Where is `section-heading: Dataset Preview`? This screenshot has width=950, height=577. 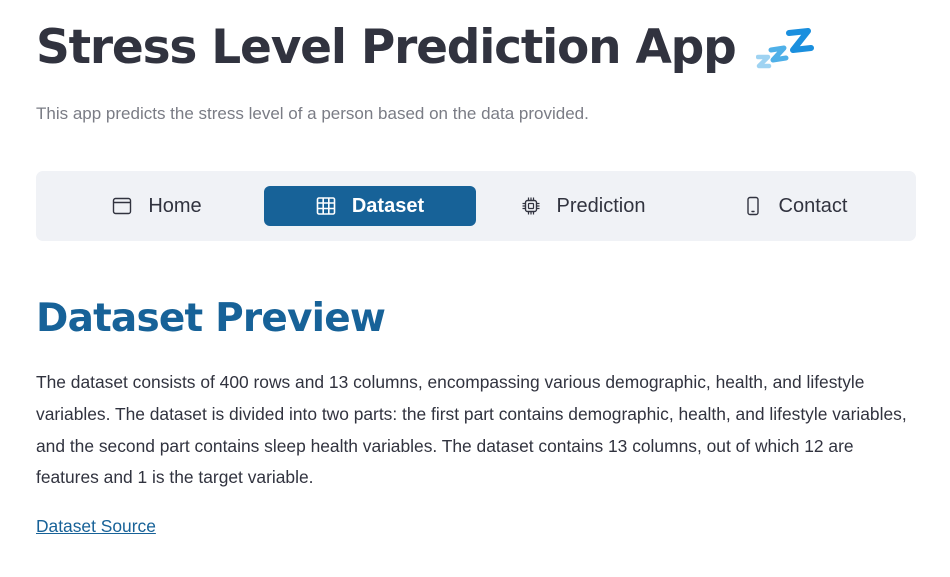
section-heading: Dataset Preview is located at coordinates (211, 318).